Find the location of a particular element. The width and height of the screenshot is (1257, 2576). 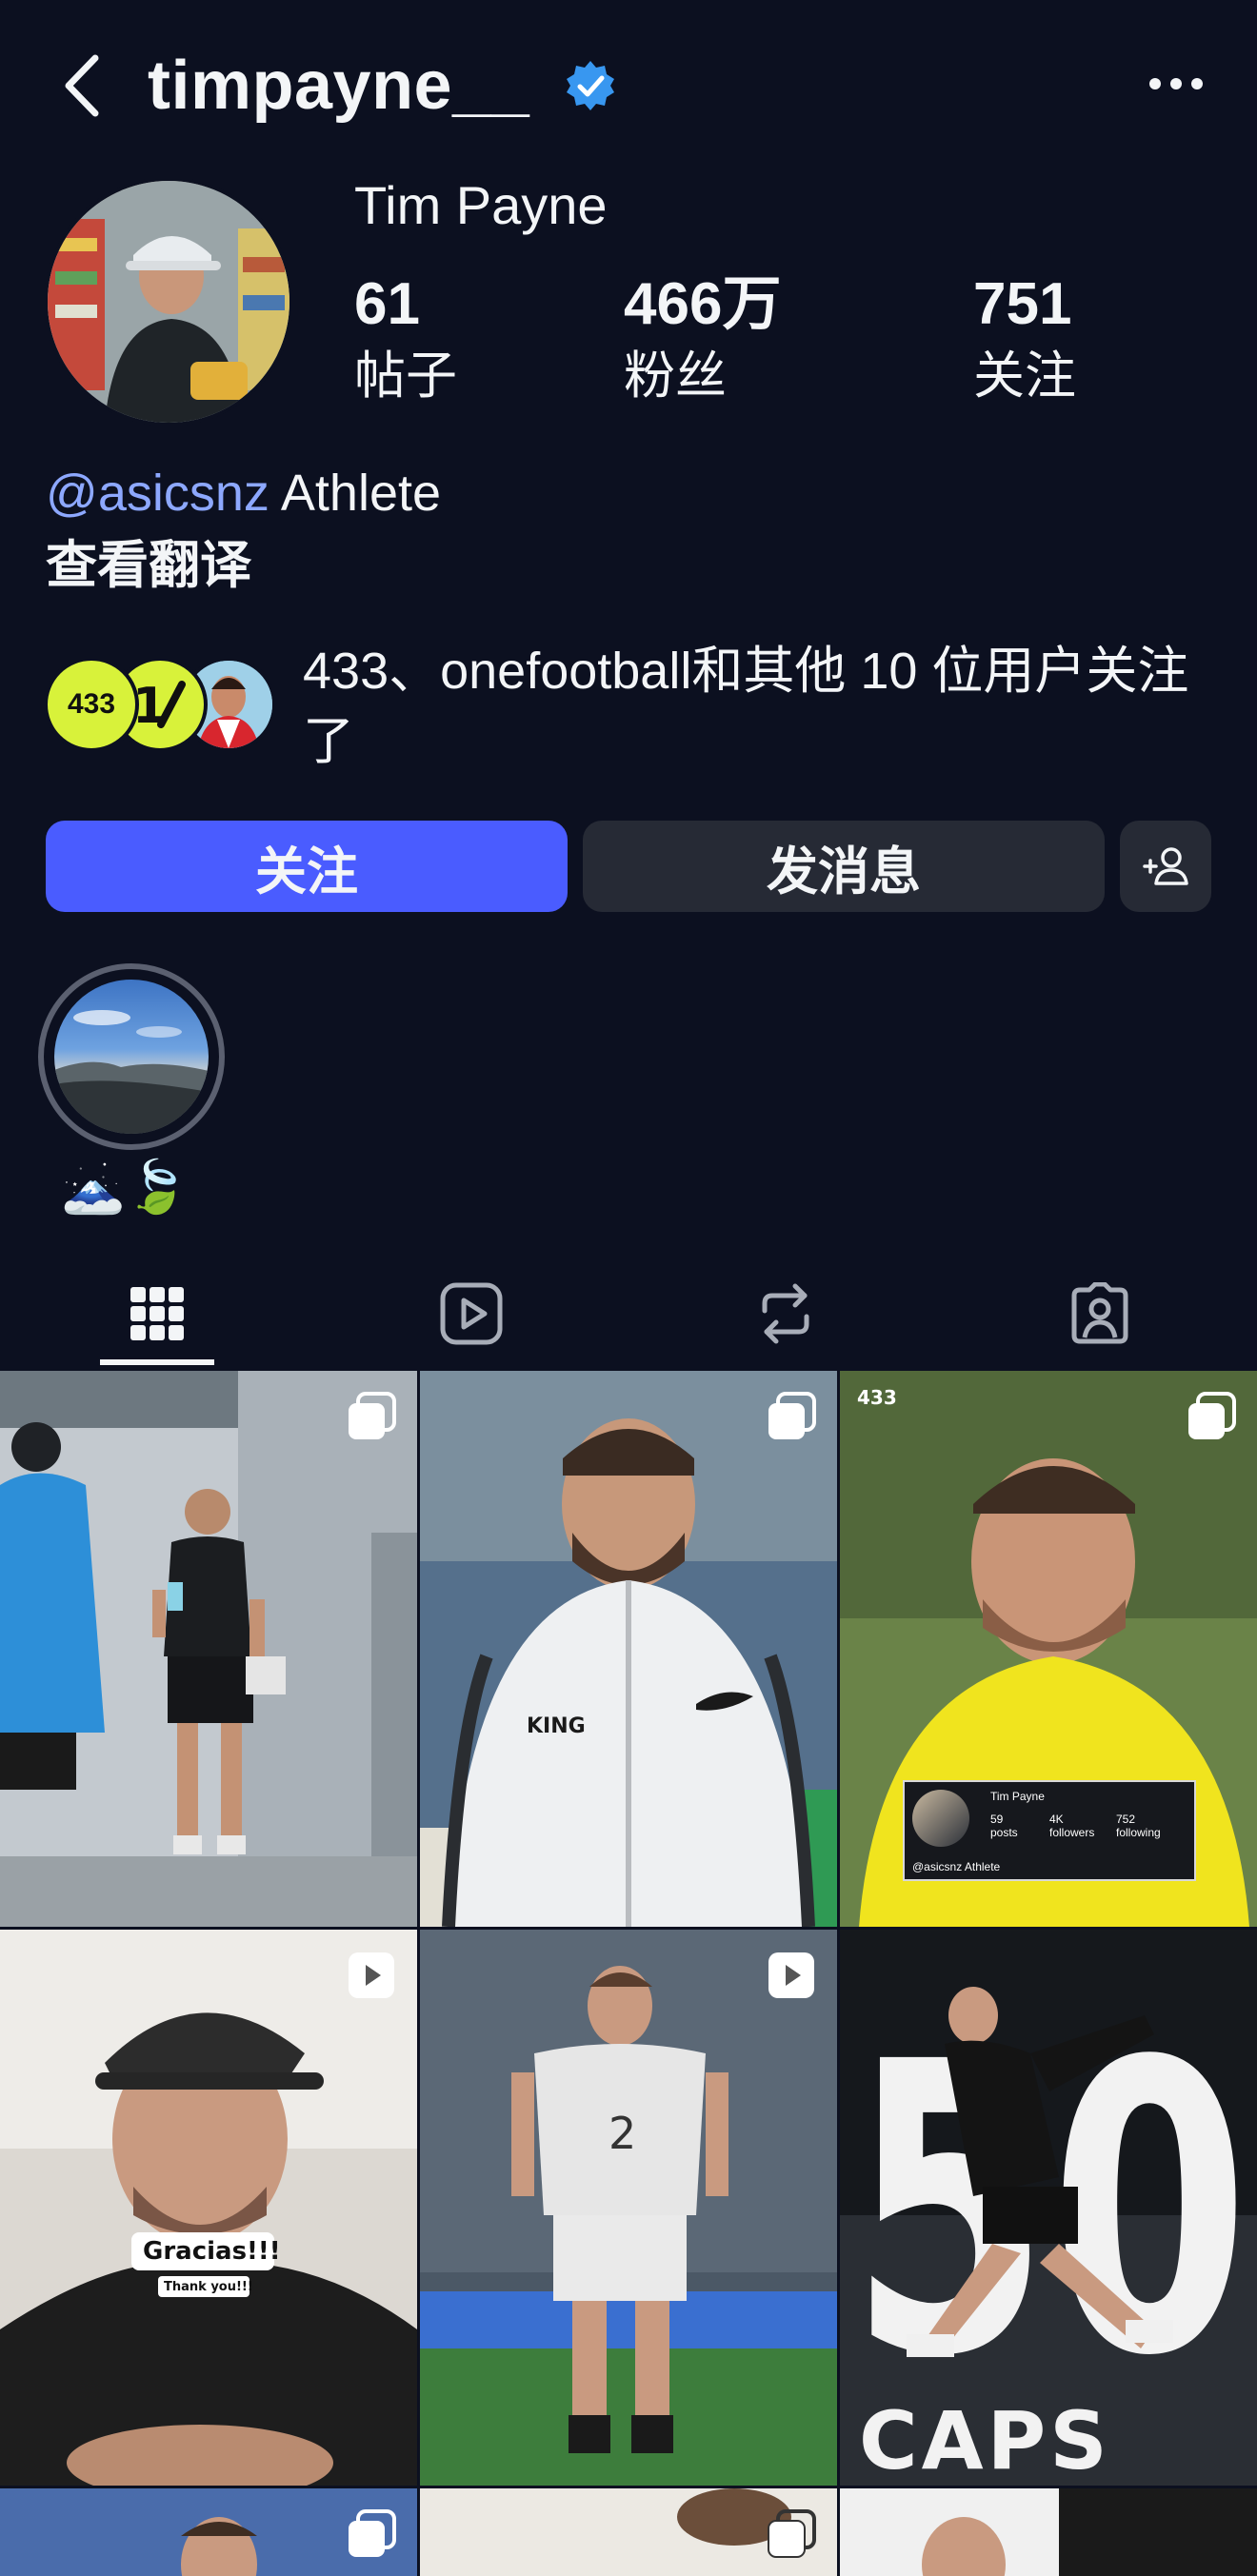

stat-following-label: 关注 is located at coordinates (1024, 376).